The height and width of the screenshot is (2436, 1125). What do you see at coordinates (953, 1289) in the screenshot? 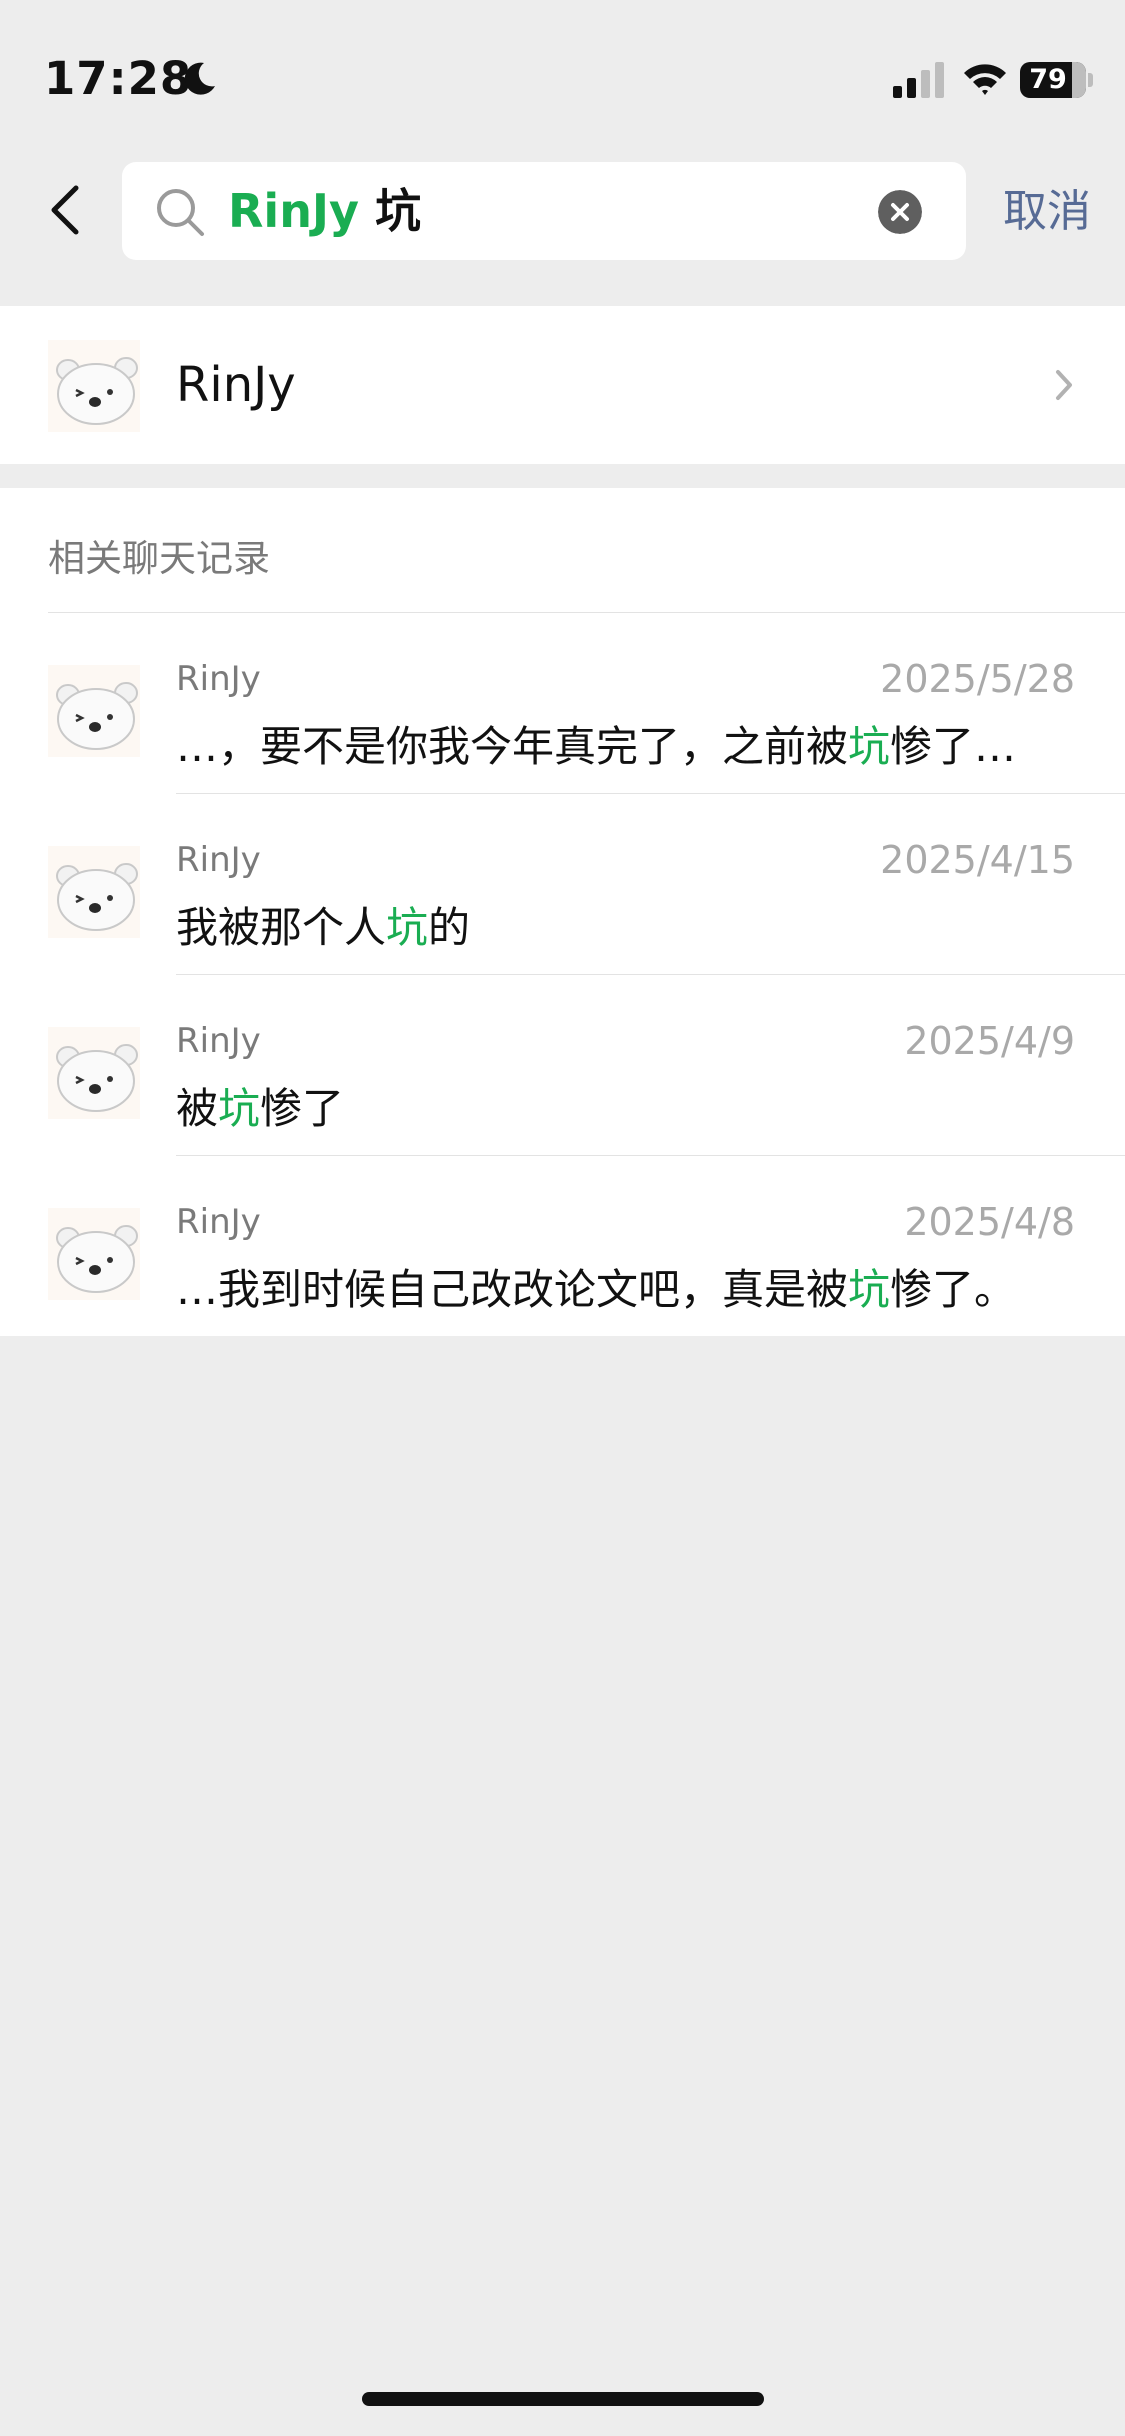
I see `snippet-text: 惨了。` at bounding box center [953, 1289].